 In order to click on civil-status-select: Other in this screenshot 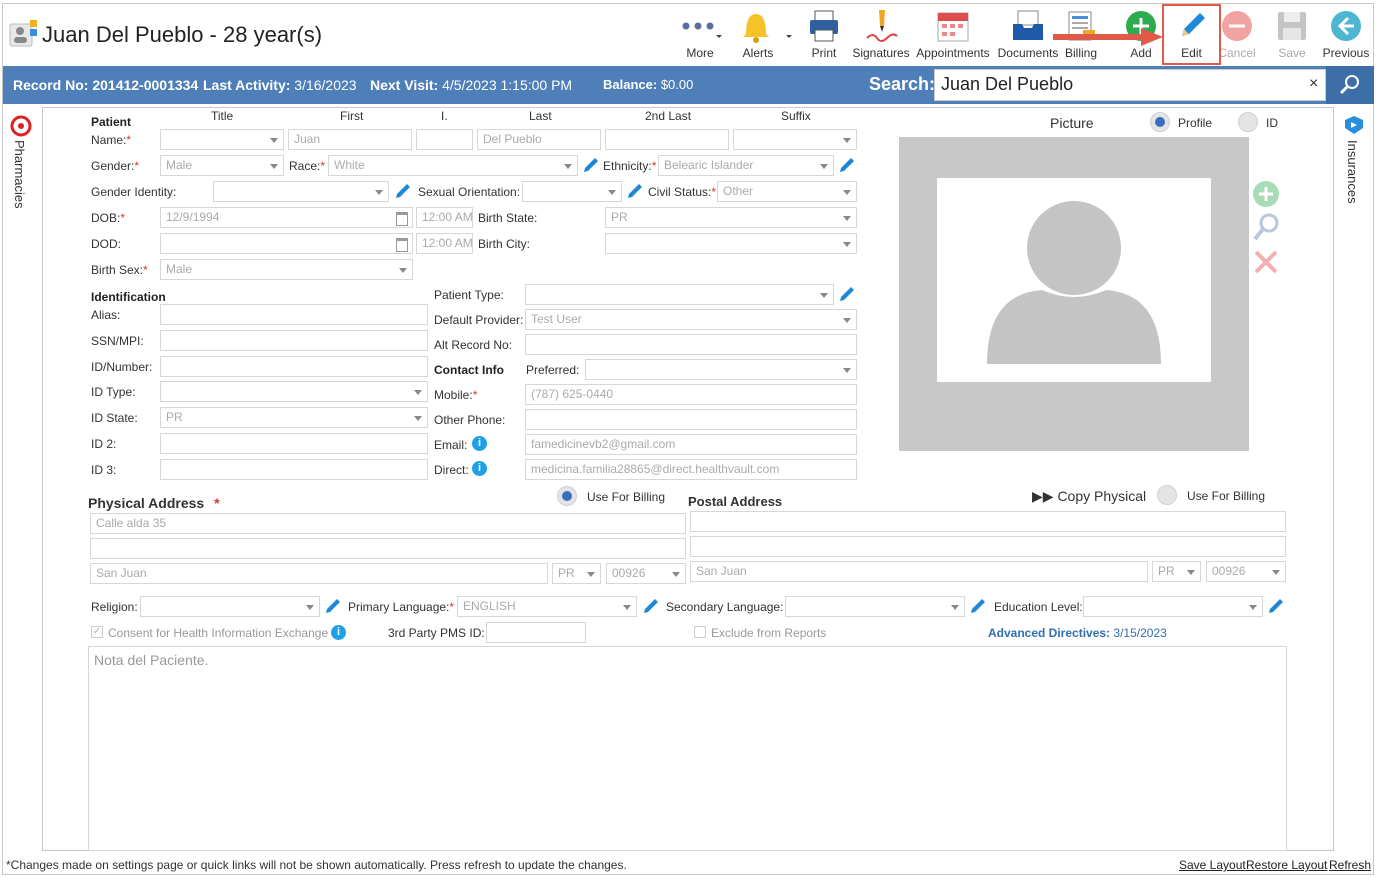, I will do `click(787, 191)`.